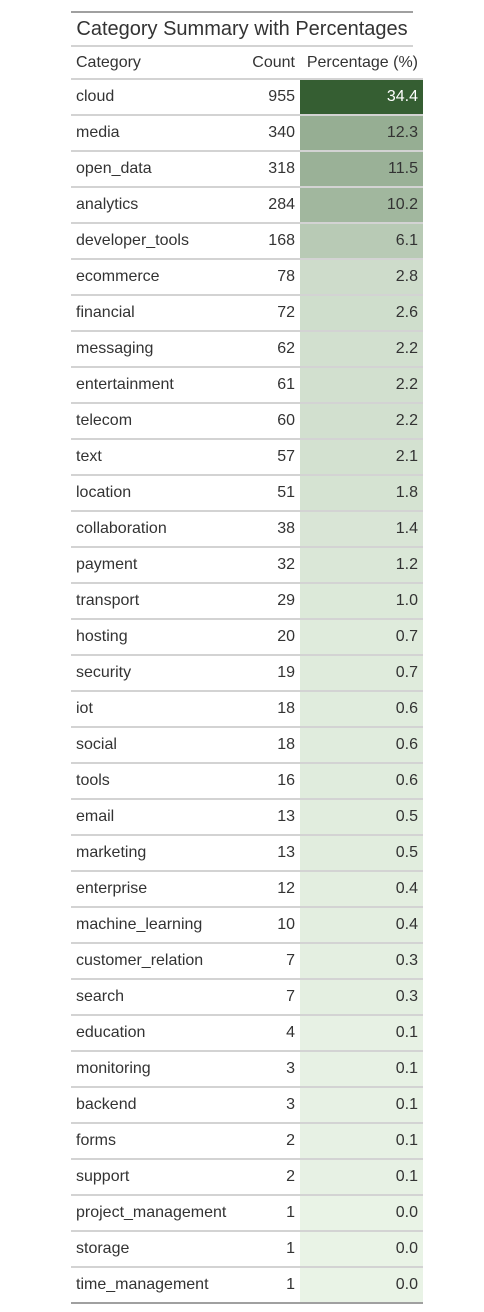 This screenshot has height=1312, width=484. I want to click on count-cell: 955, so click(267, 97).